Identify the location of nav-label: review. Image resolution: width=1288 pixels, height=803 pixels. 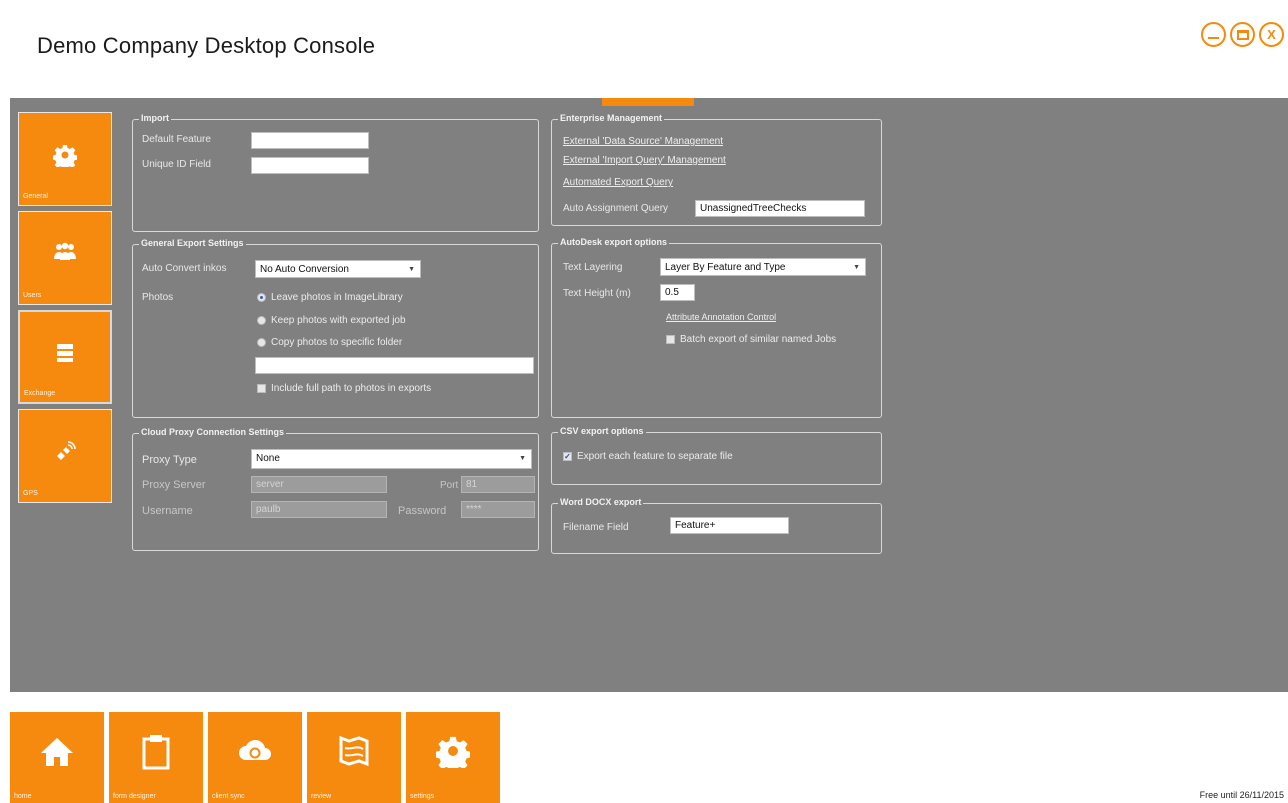
(321, 796).